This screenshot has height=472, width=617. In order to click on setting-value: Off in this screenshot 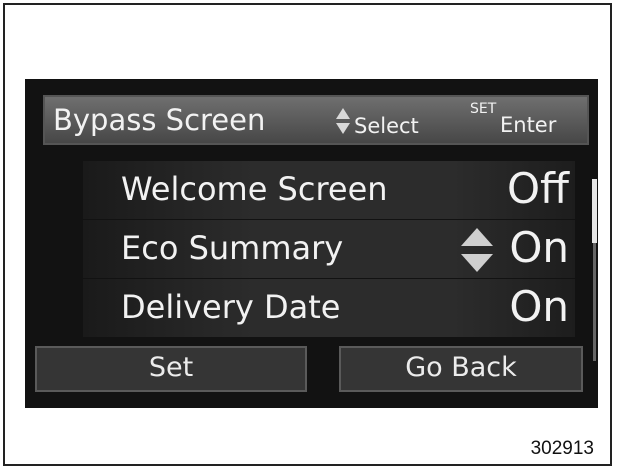, I will do `click(538, 188)`.